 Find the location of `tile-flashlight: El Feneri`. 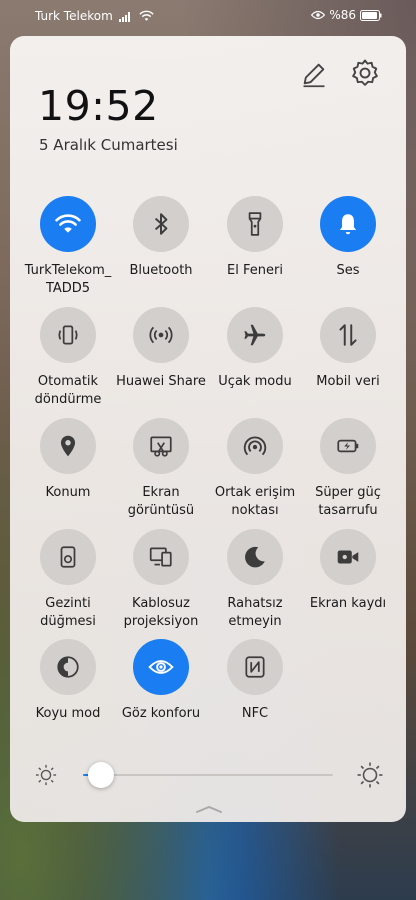

tile-flashlight: El Feneri is located at coordinates (255, 238).